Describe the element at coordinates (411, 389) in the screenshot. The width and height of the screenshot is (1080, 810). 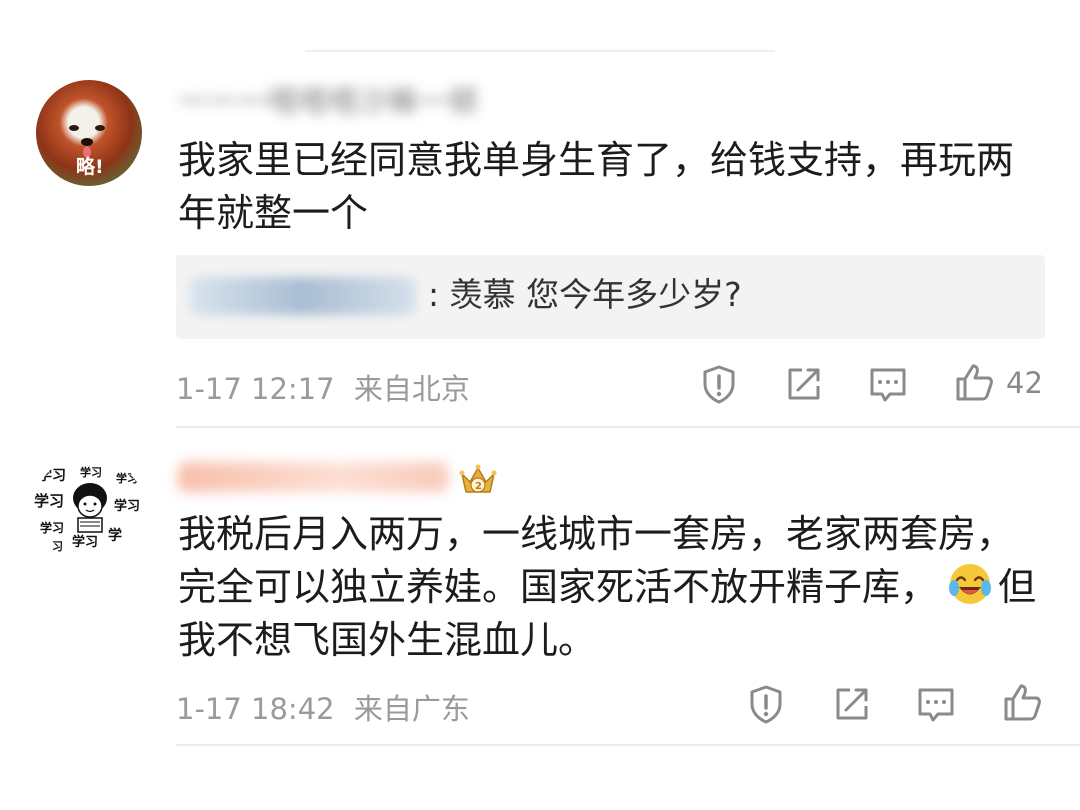
I see `comment-location: 来自北京` at that location.